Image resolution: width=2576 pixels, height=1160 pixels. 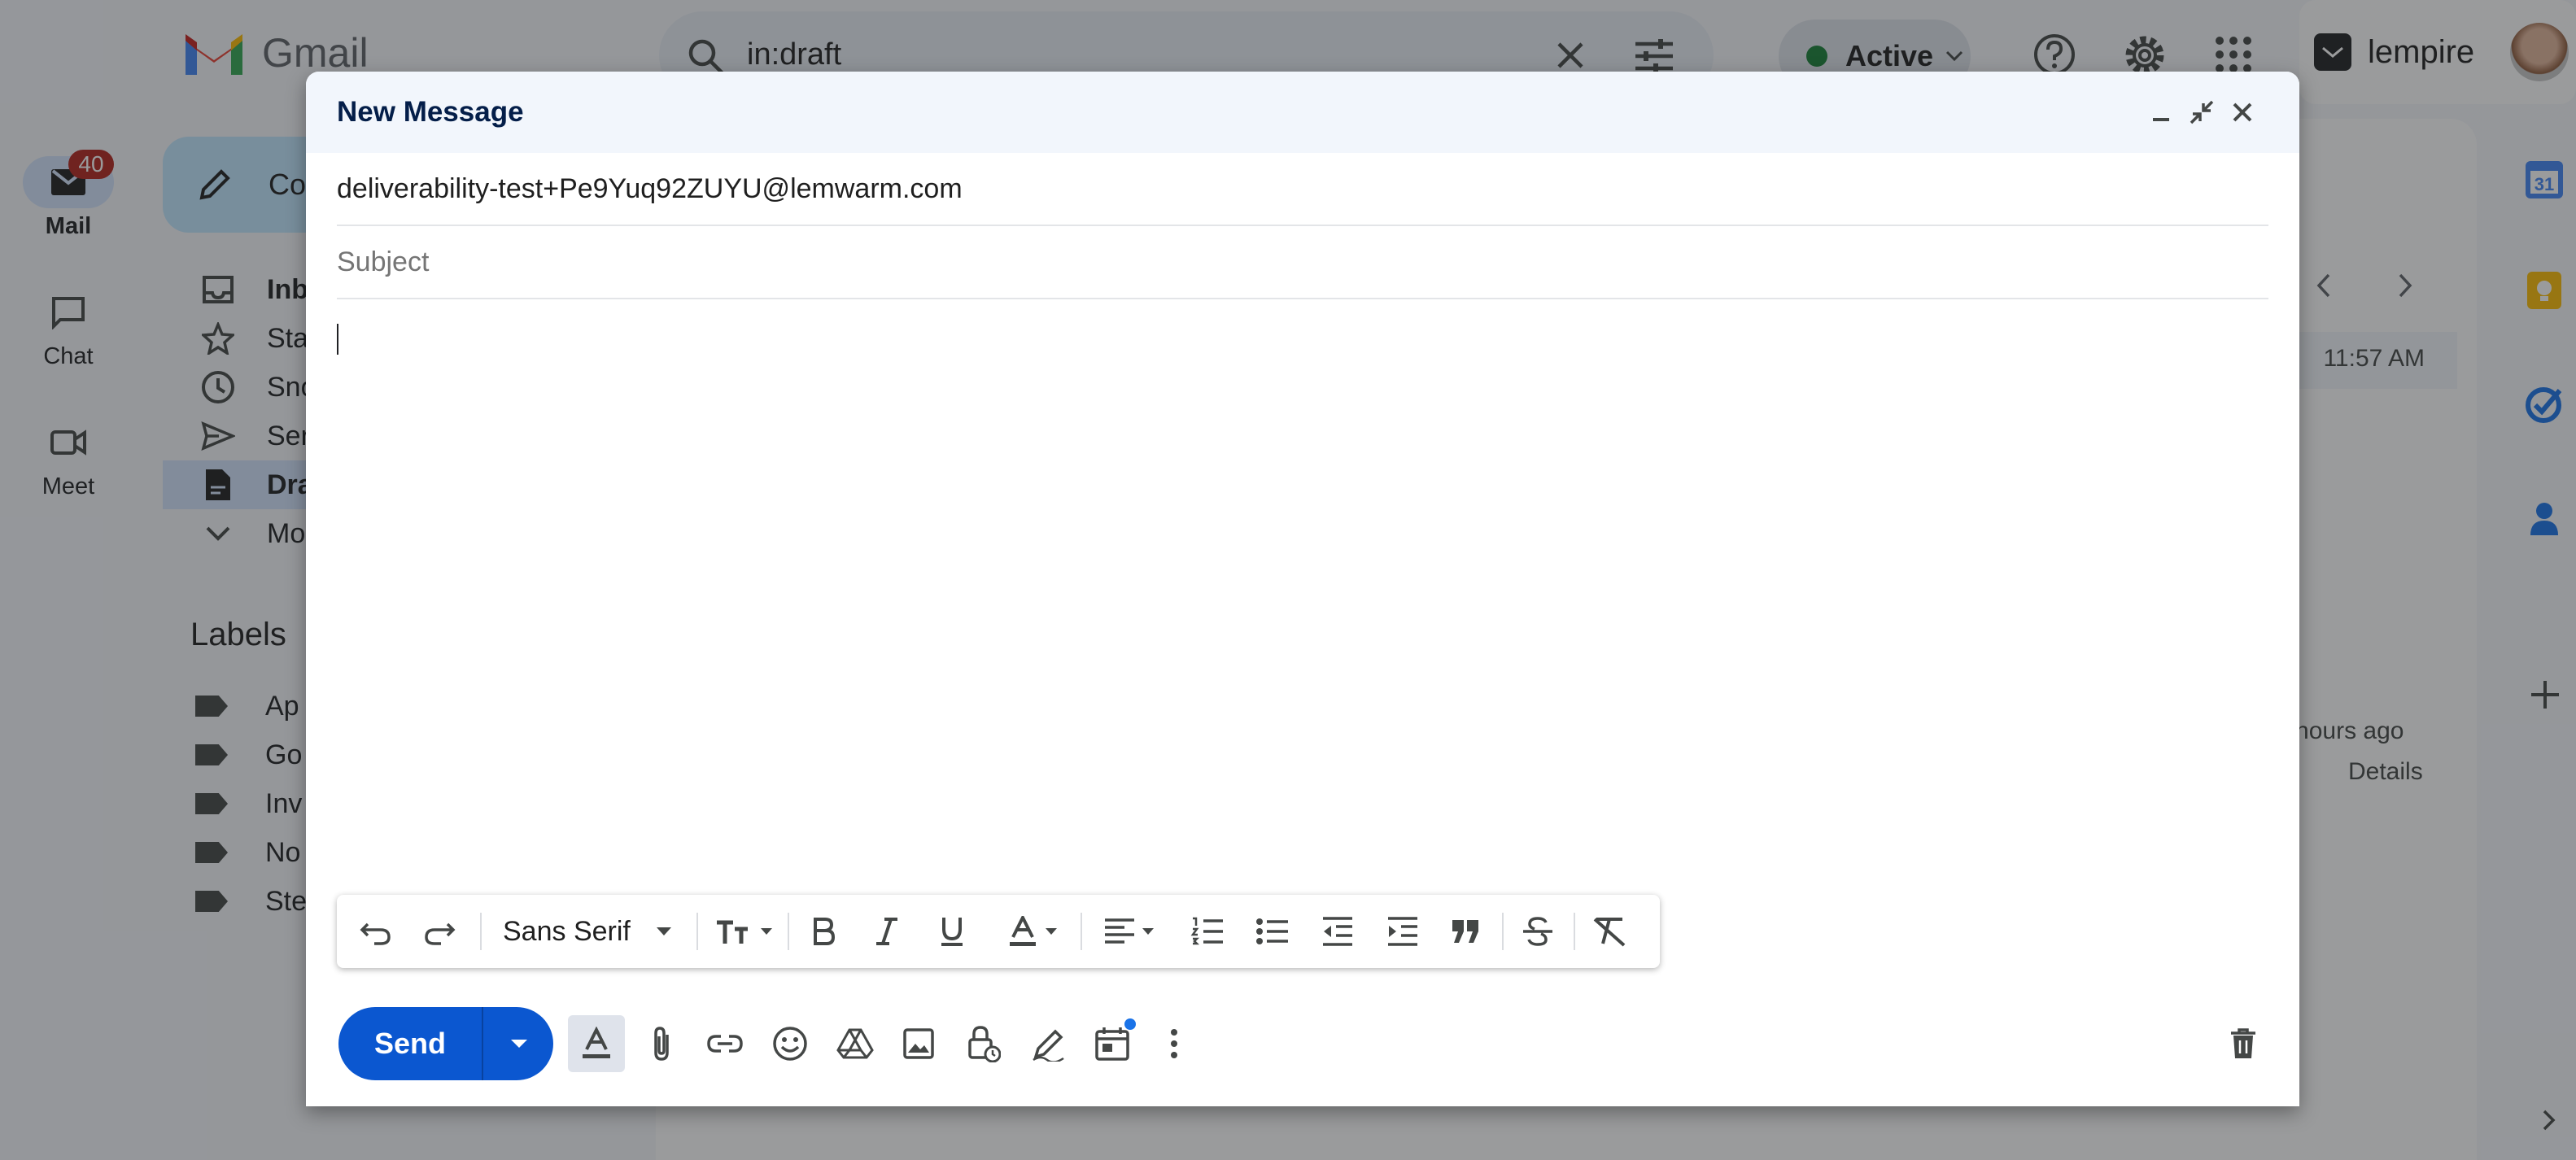 I want to click on close-icon, so click(x=2242, y=112).